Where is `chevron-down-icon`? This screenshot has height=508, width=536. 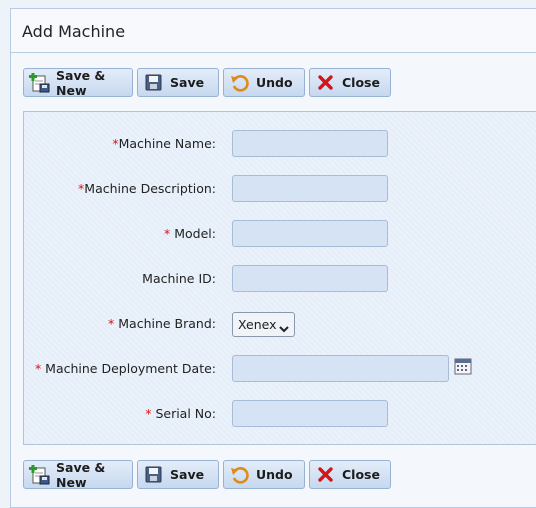
chevron-down-icon is located at coordinates (284, 328).